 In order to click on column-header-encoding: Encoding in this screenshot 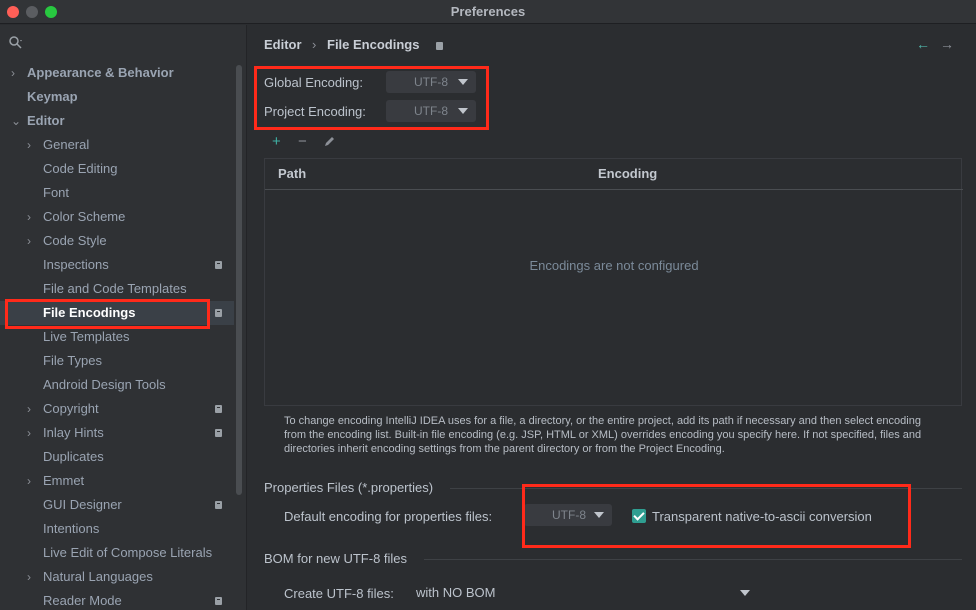, I will do `click(627, 173)`.